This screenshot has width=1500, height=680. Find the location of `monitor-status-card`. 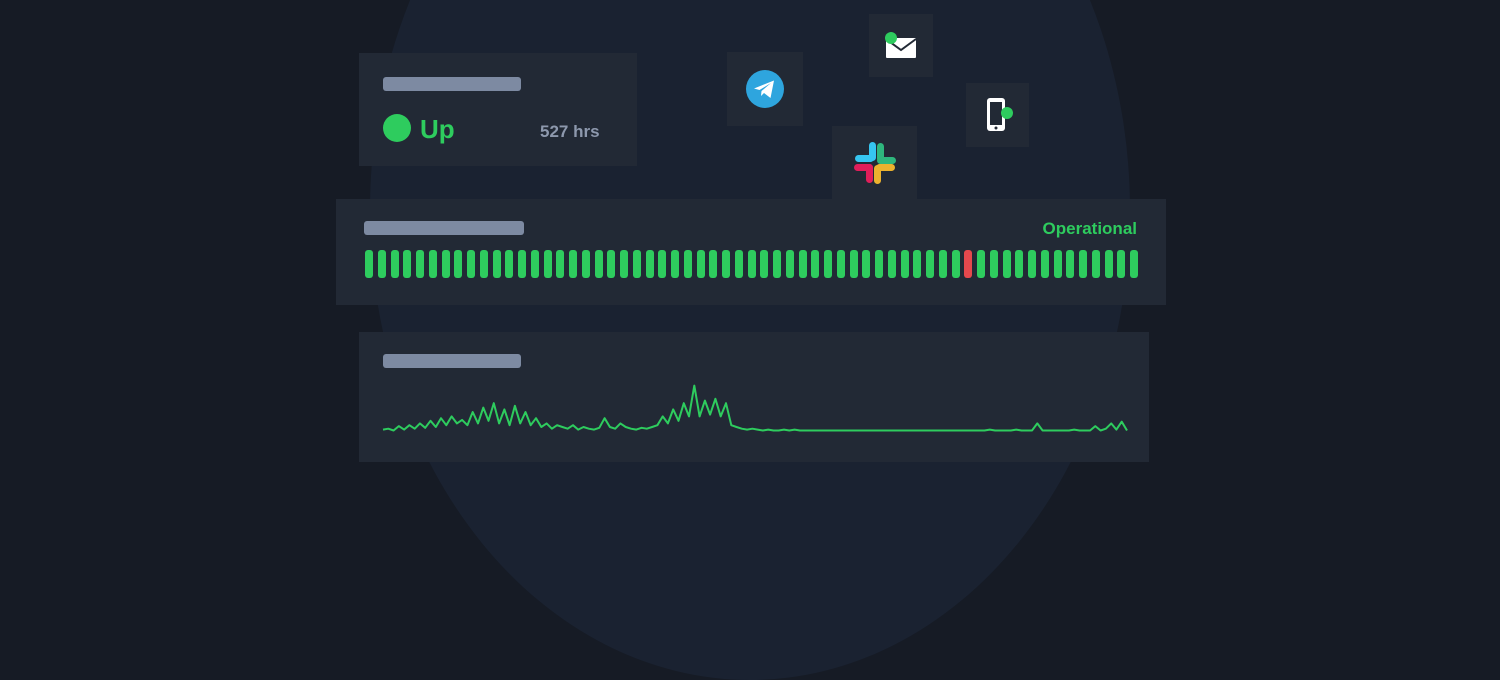

monitor-status-card is located at coordinates (498, 109).